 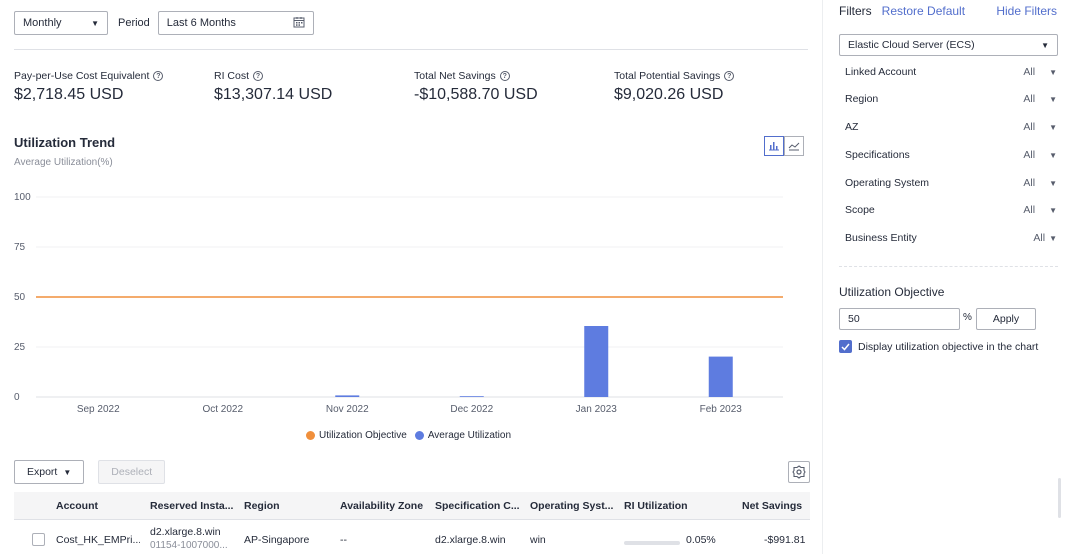 What do you see at coordinates (185, 532) in the screenshot?
I see `cell-reserved-instance: d2.xlarge.8.win` at bounding box center [185, 532].